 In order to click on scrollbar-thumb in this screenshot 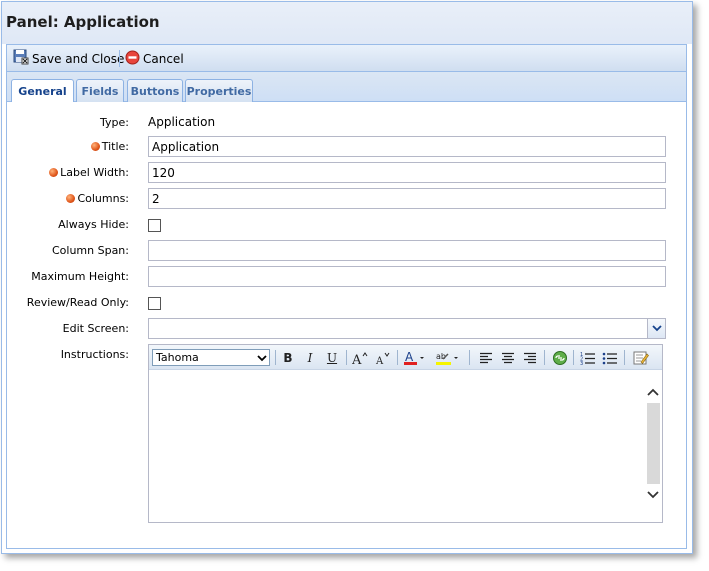, I will do `click(653, 443)`.